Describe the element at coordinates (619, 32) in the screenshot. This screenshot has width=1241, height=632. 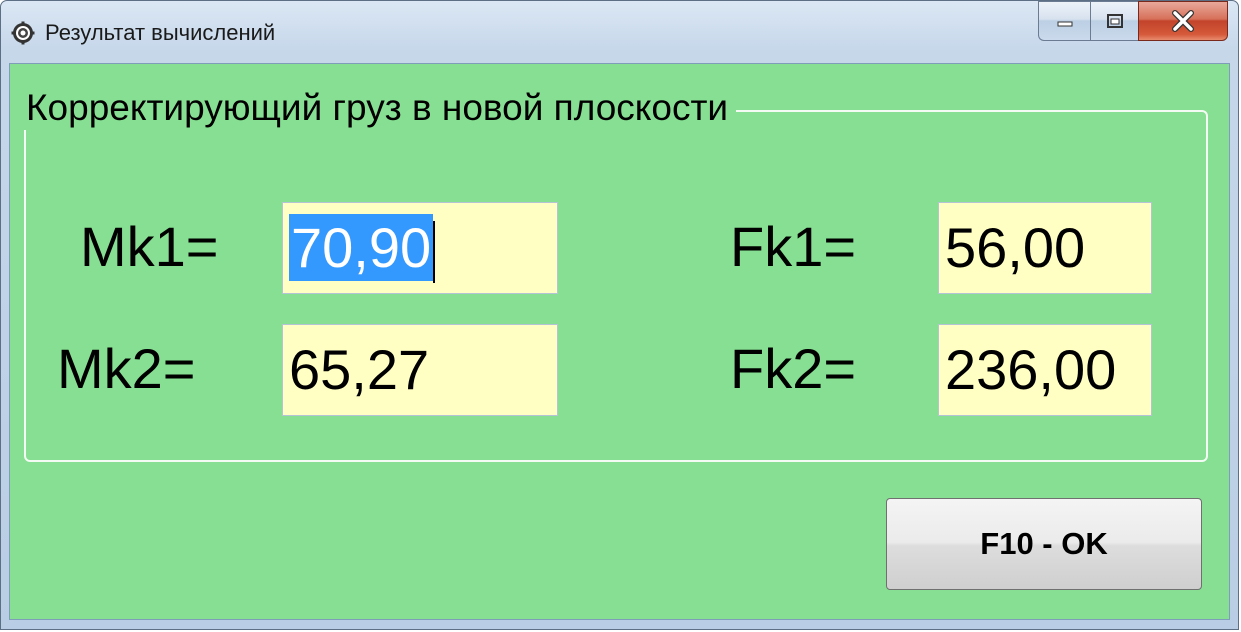
I see `title-bar: Результат вычислений` at that location.